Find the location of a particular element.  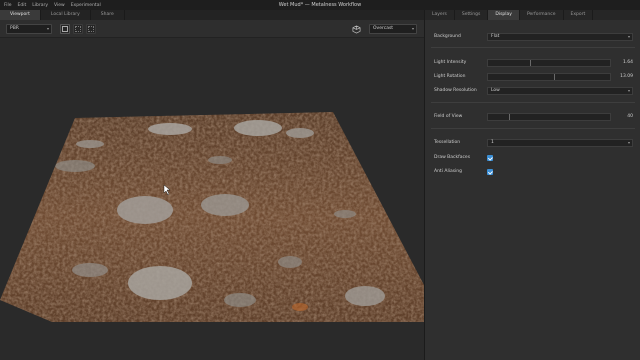

background-row: Background Flat ▾ is located at coordinates (532, 37).